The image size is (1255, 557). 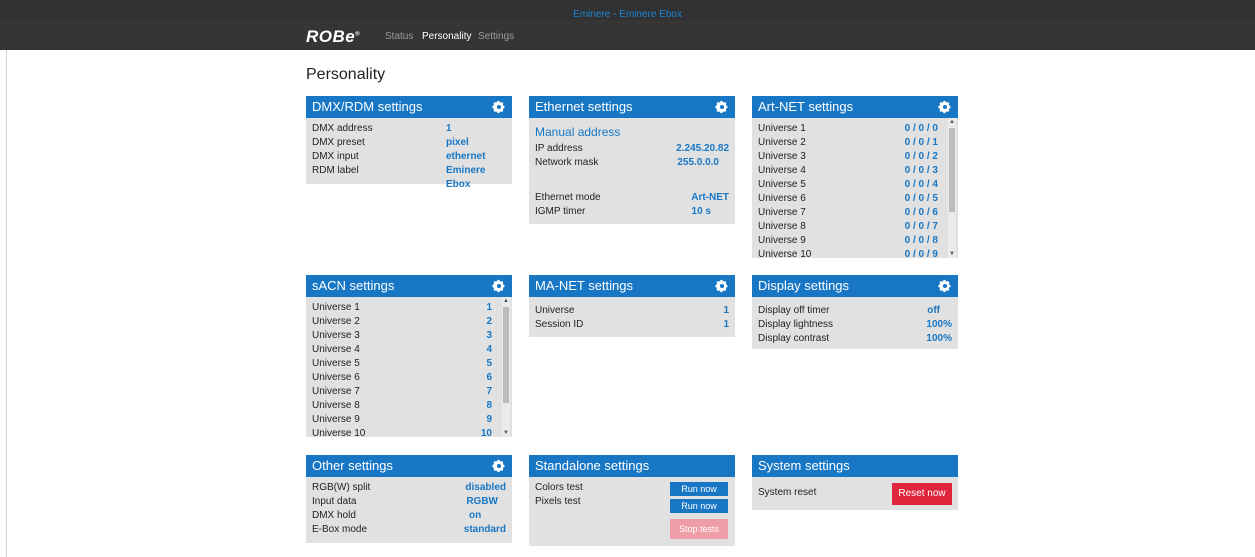 I want to click on universe-value: 10, so click(x=486, y=432).